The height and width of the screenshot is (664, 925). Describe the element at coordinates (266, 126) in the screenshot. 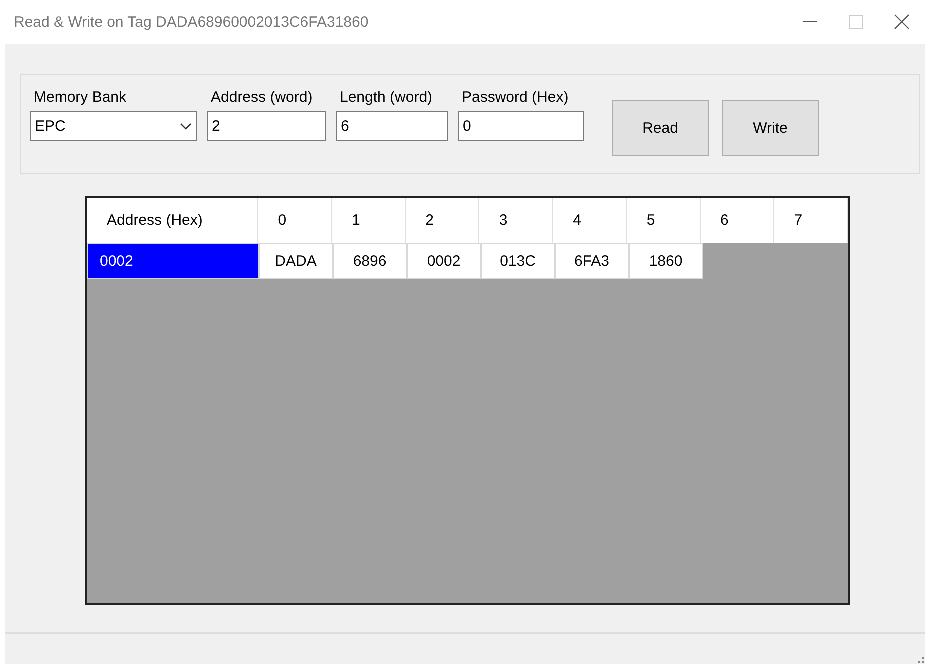

I see `input-field: 2` at that location.